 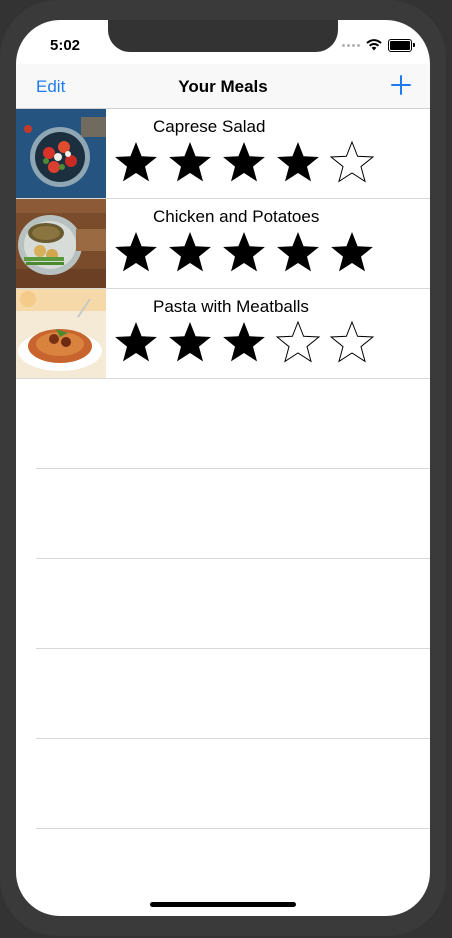 I want to click on status-time: 5:02, so click(x=65, y=45).